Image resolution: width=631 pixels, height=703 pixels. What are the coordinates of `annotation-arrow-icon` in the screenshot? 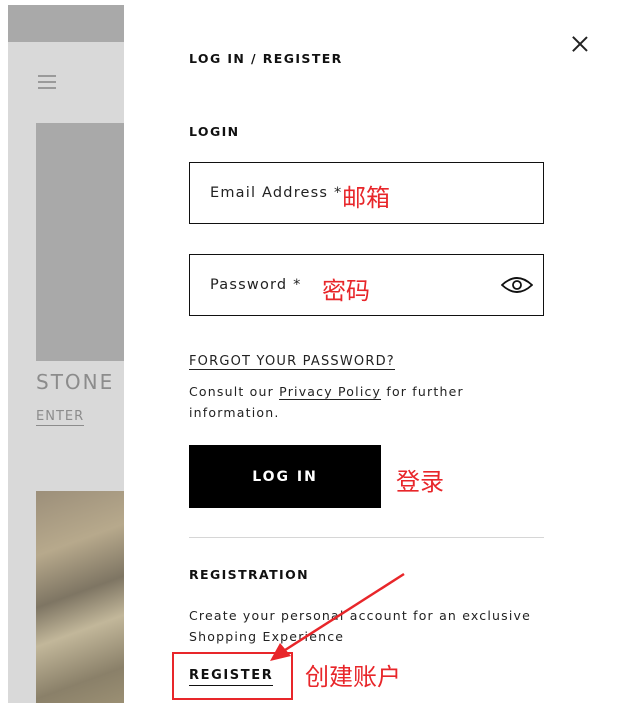 It's located at (337, 616).